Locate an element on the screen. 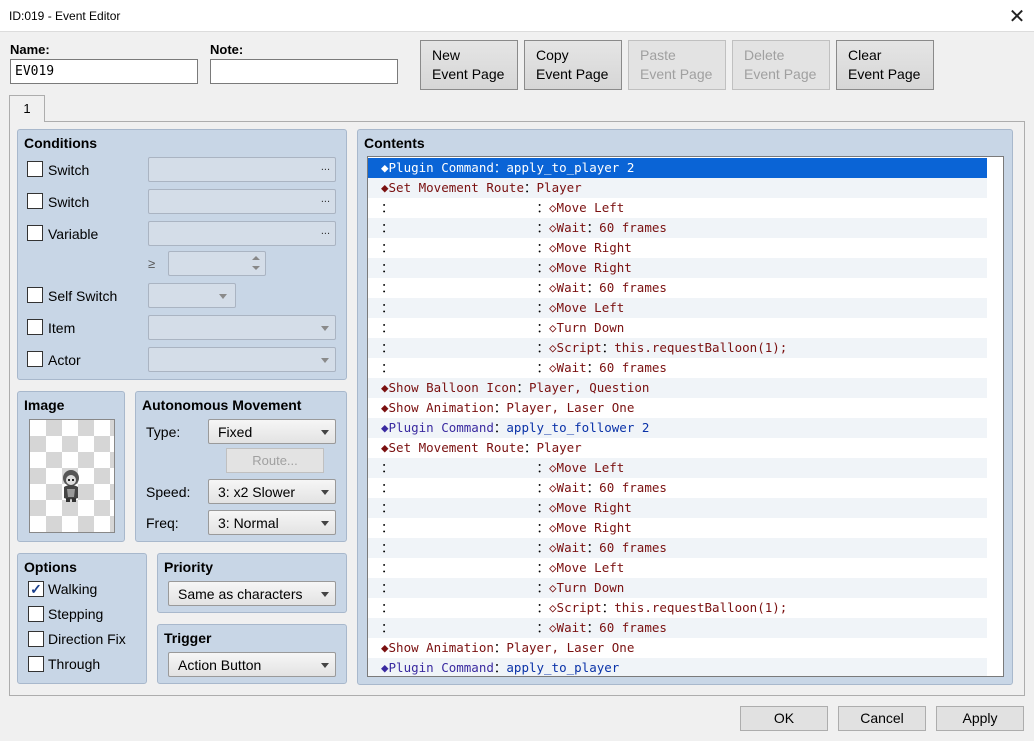 The height and width of the screenshot is (741, 1034). trigger-dropdown: Action Button is located at coordinates (252, 664).